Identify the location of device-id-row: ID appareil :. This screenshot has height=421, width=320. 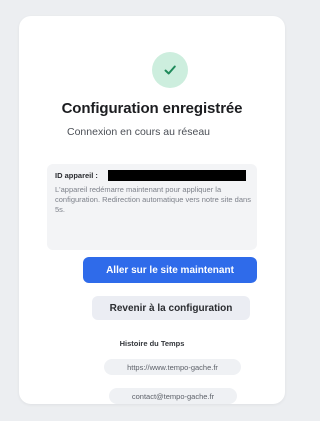
(150, 175).